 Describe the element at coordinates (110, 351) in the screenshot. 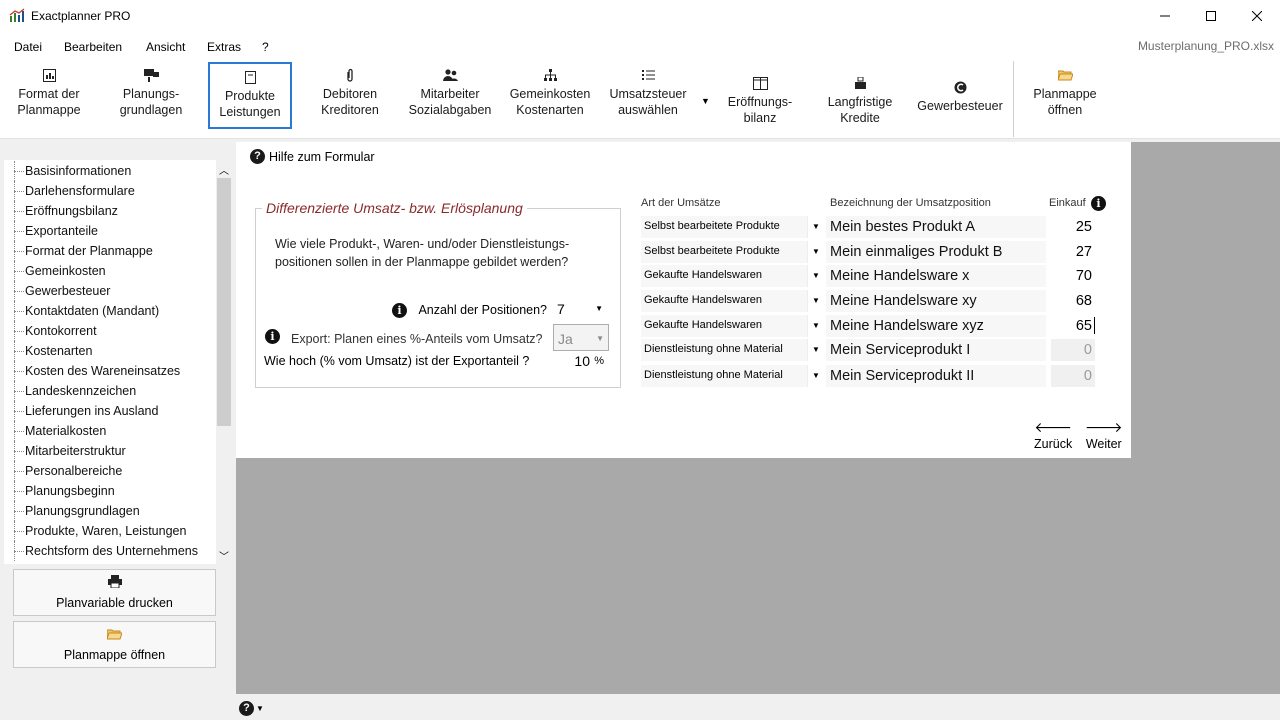

I see `sidebar-item: Kostenarten` at that location.